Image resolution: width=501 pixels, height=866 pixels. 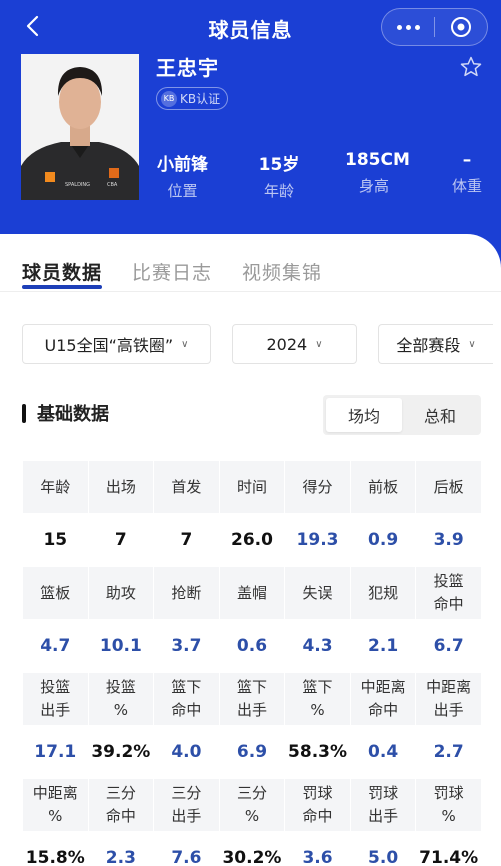 What do you see at coordinates (200, 99) in the screenshot?
I see `kb-badge-label: KB认证` at bounding box center [200, 99].